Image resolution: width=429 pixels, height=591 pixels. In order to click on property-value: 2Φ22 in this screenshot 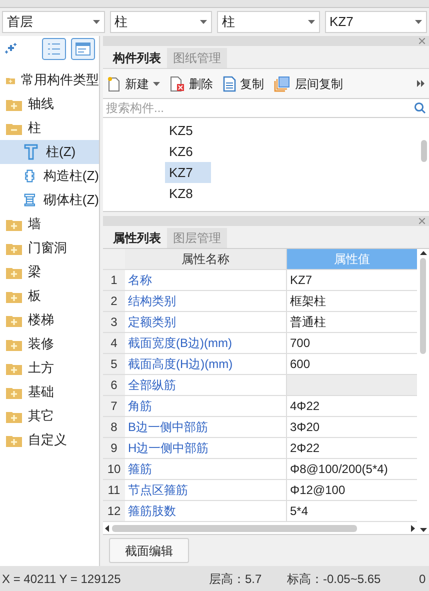, I will do `click(352, 448)`.